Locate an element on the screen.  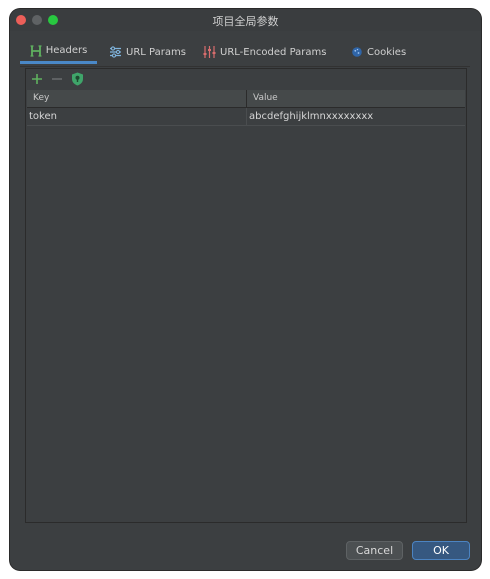
column-header-key: Key is located at coordinates (137, 98).